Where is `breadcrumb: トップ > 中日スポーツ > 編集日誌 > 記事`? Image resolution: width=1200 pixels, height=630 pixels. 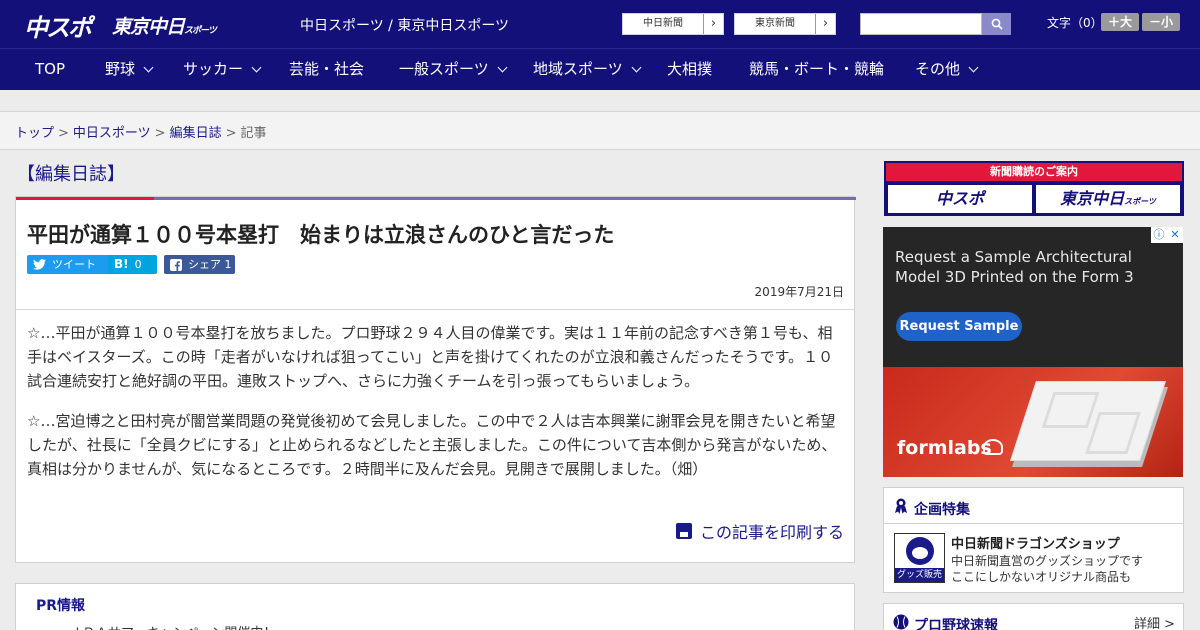 breadcrumb: トップ > 中日スポーツ > 編集日誌 > 記事 is located at coordinates (141, 131).